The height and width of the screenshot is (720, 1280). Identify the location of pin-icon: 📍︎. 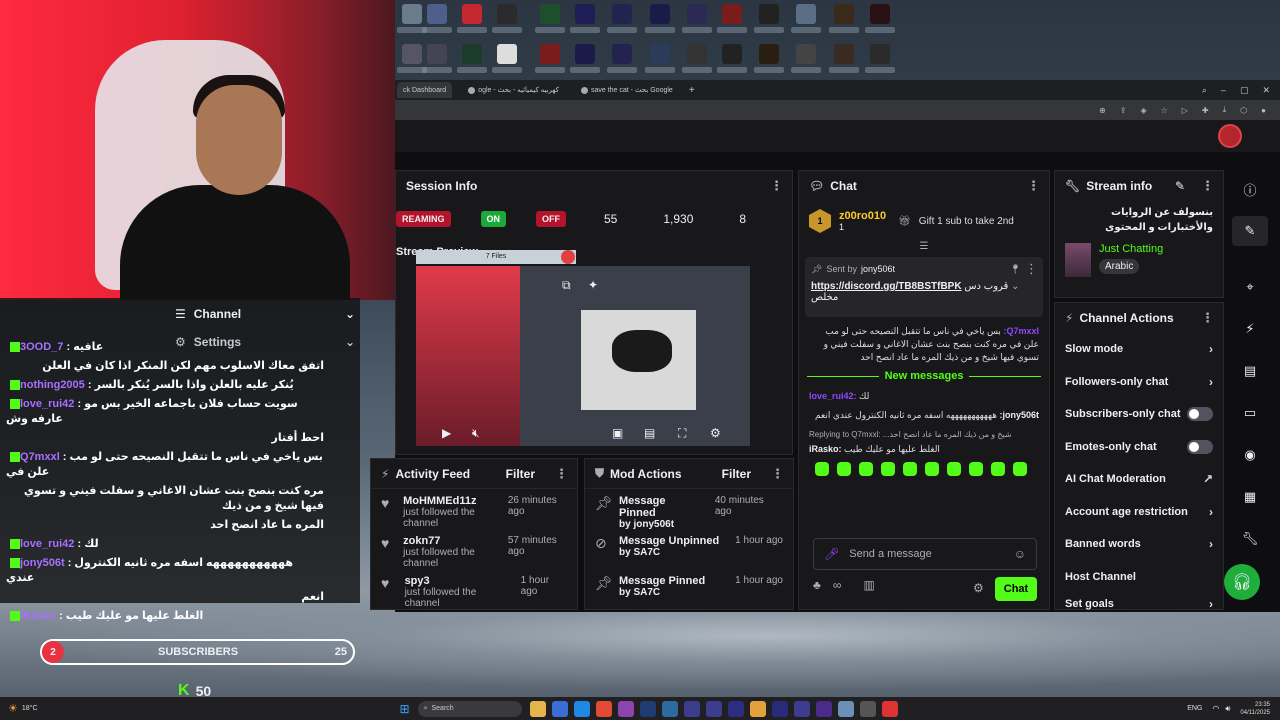
(1015, 269).